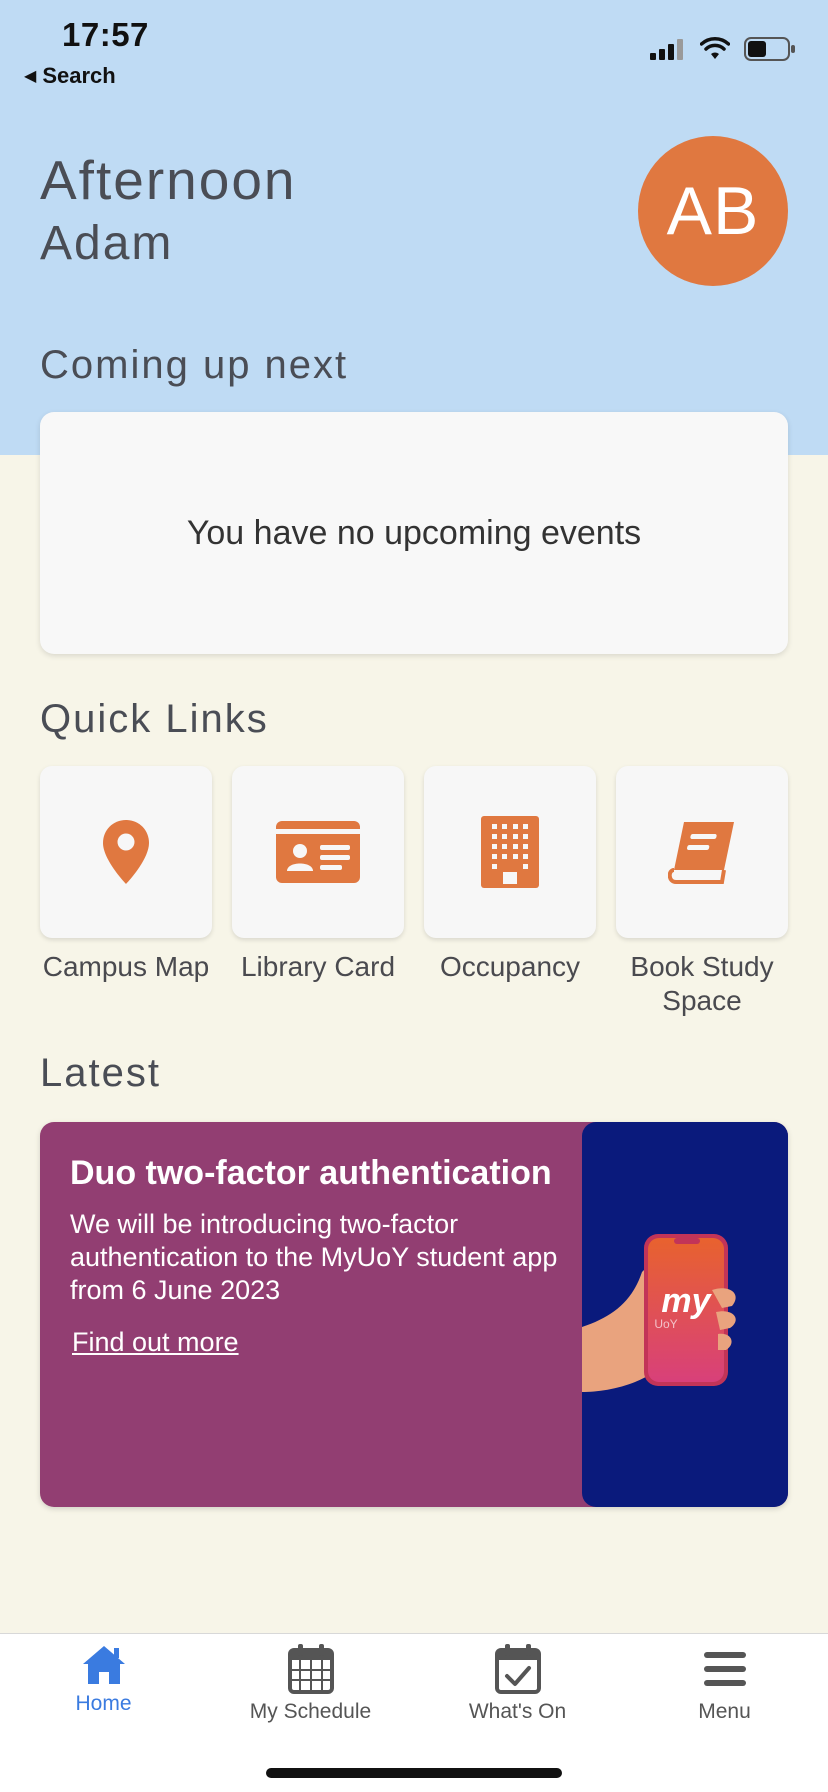 The width and height of the screenshot is (828, 1792). I want to click on id-card-icon, so click(318, 852).